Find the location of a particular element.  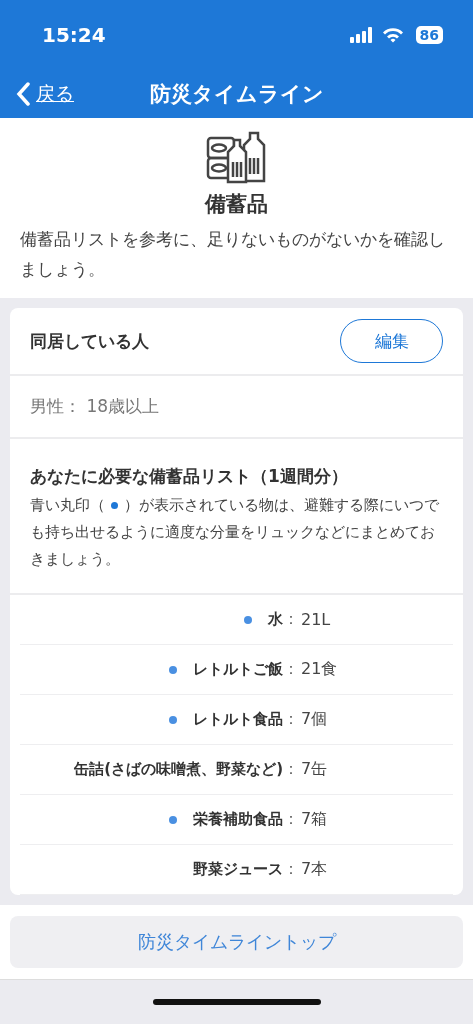

item-amount: 21食 is located at coordinates (319, 669).